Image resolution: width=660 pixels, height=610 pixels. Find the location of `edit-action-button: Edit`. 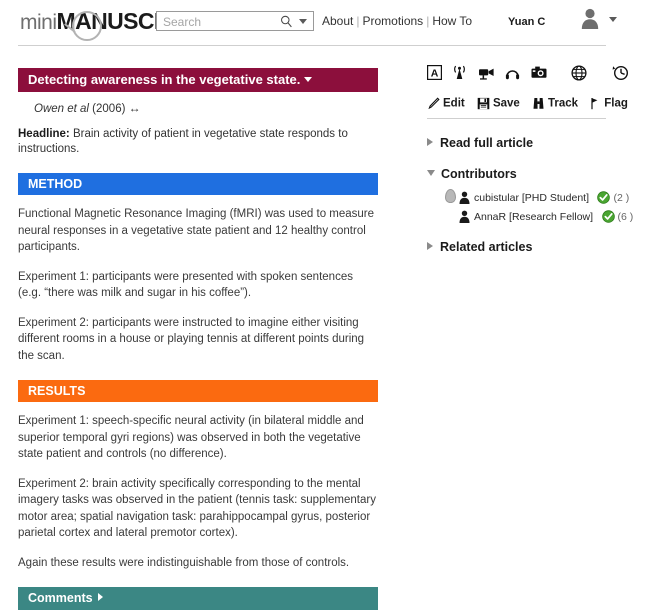

edit-action-button: Edit is located at coordinates (446, 103).